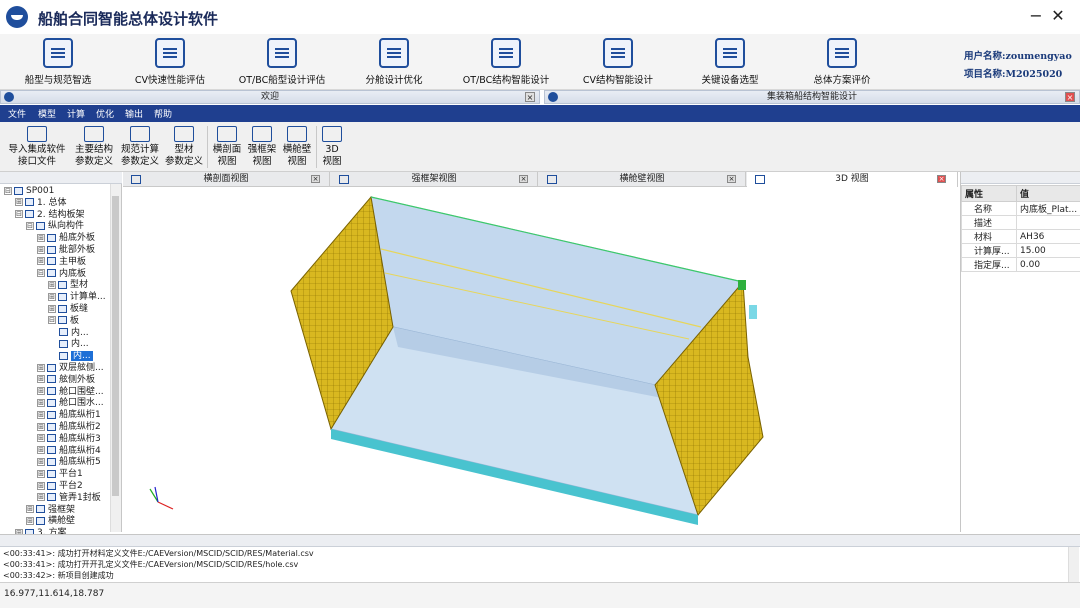 The height and width of the screenshot is (608, 1080). What do you see at coordinates (50, 510) in the screenshot?
I see `tree-item: ⊞ 强框架` at bounding box center [50, 510].